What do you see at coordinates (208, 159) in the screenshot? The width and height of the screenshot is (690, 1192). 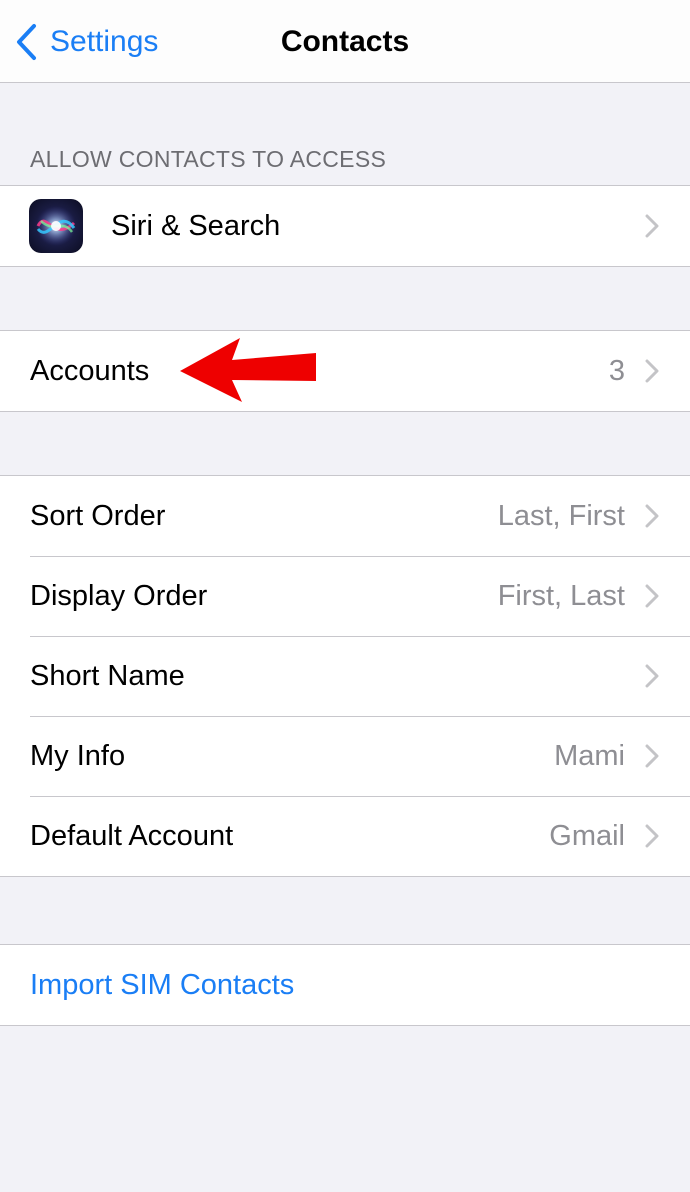 I see `section-header-allow-access: ALLOW CONTACTS TO ACCESS` at bounding box center [208, 159].